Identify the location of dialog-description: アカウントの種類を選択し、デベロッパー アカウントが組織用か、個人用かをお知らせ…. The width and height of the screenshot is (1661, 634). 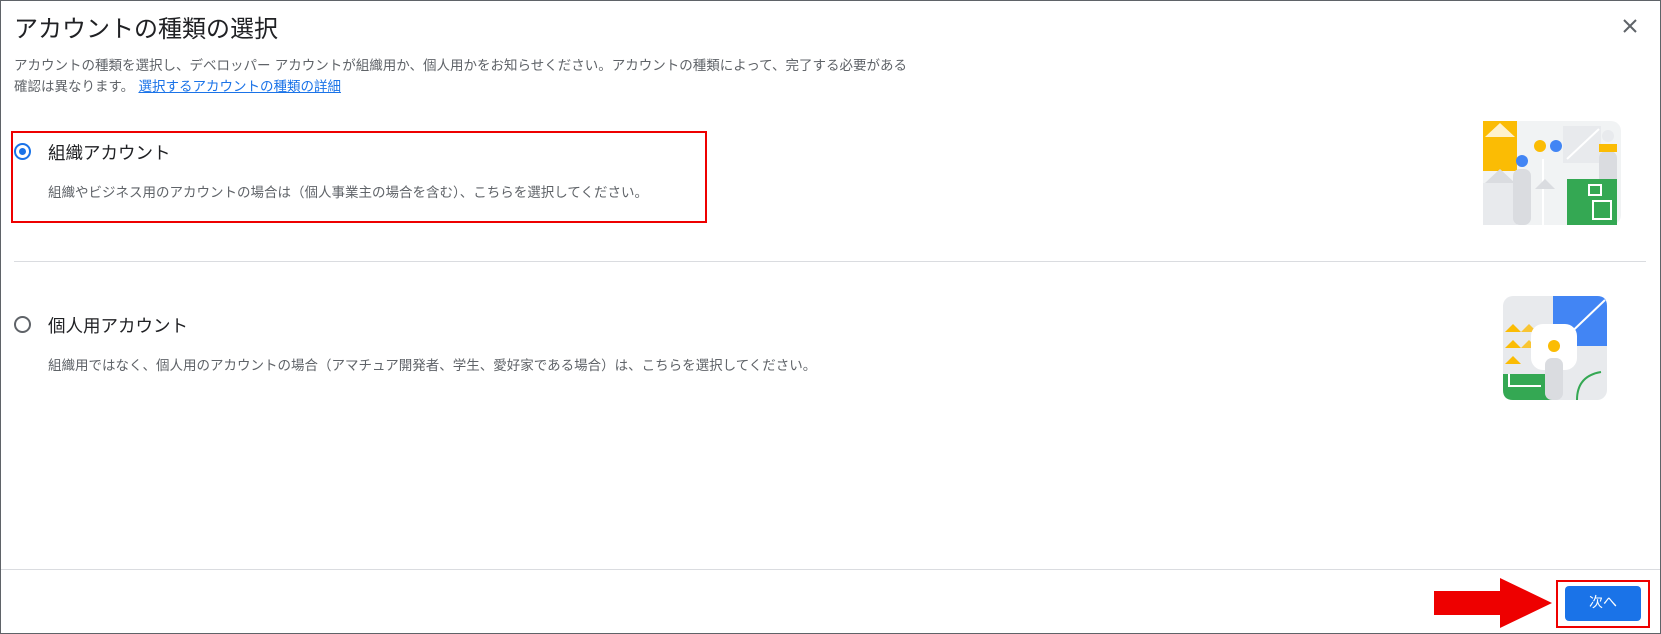
(464, 77).